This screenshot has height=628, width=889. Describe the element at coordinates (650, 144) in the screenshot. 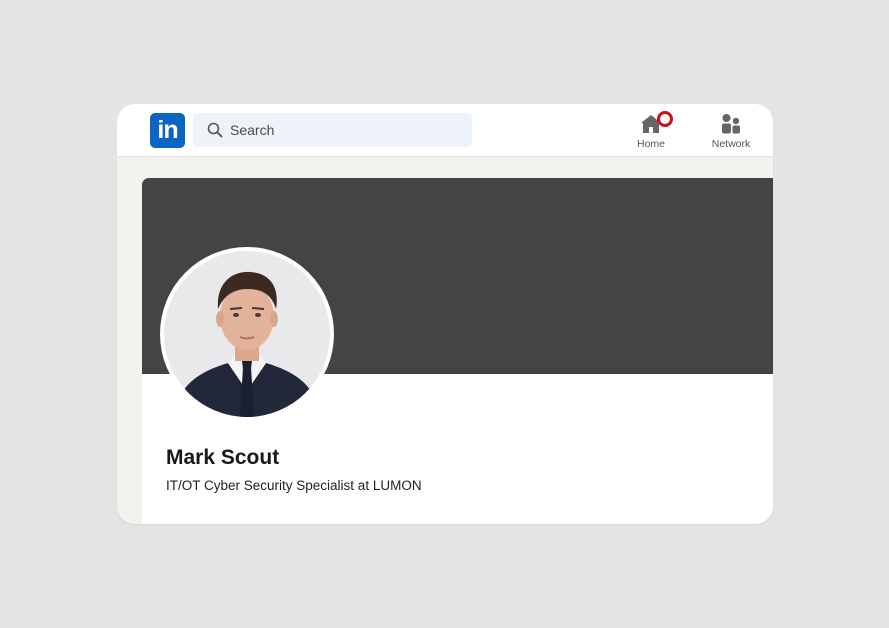

I see `nav-home-label: Home` at that location.